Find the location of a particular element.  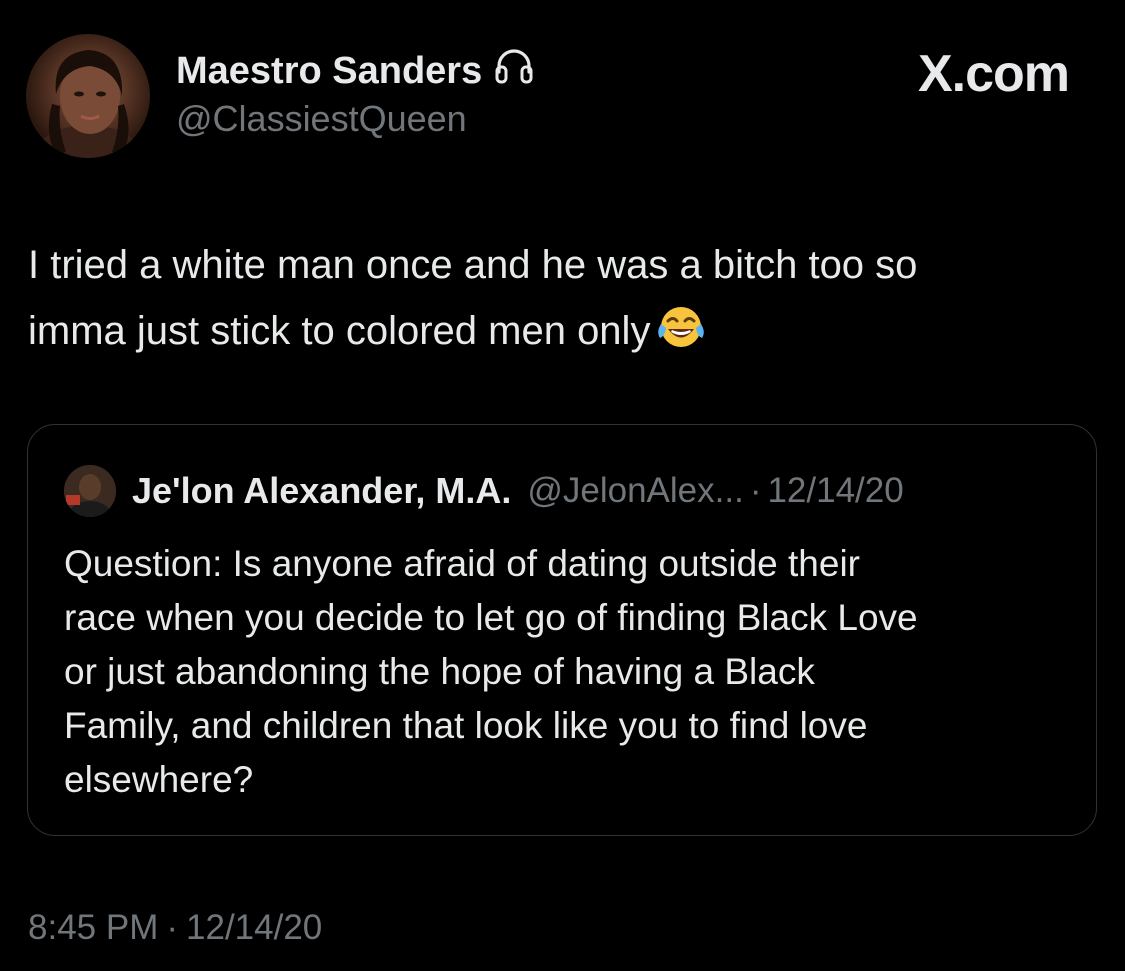

author-name-row: Maestro Sanders is located at coordinates (355, 71).